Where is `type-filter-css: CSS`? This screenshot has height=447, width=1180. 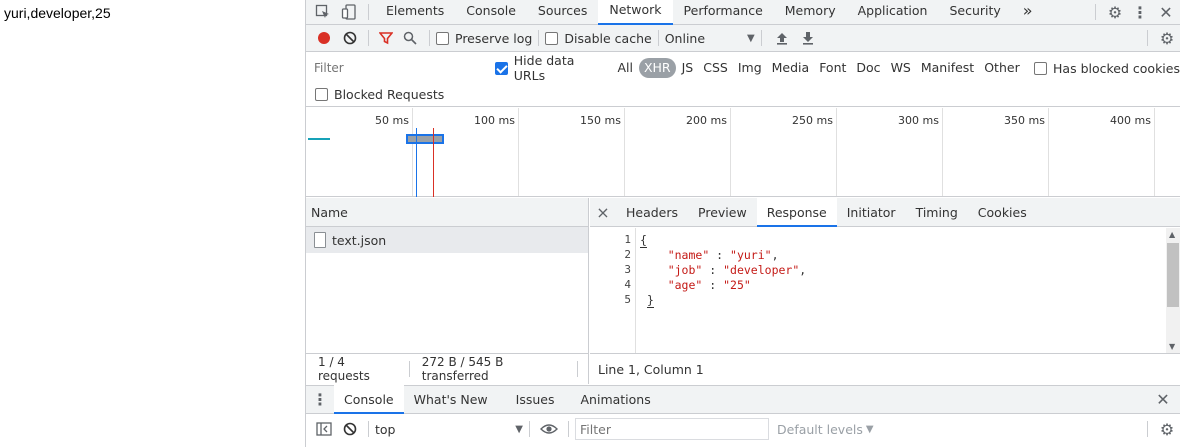
type-filter-css: CSS is located at coordinates (715, 68).